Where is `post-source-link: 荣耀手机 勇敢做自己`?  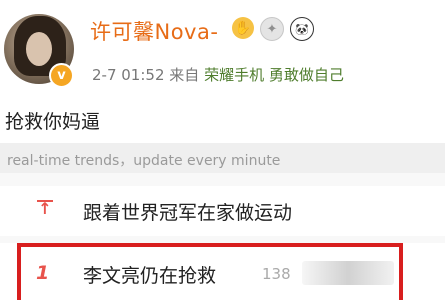
post-source-link: 荣耀手机 勇敢做自己 is located at coordinates (274, 75).